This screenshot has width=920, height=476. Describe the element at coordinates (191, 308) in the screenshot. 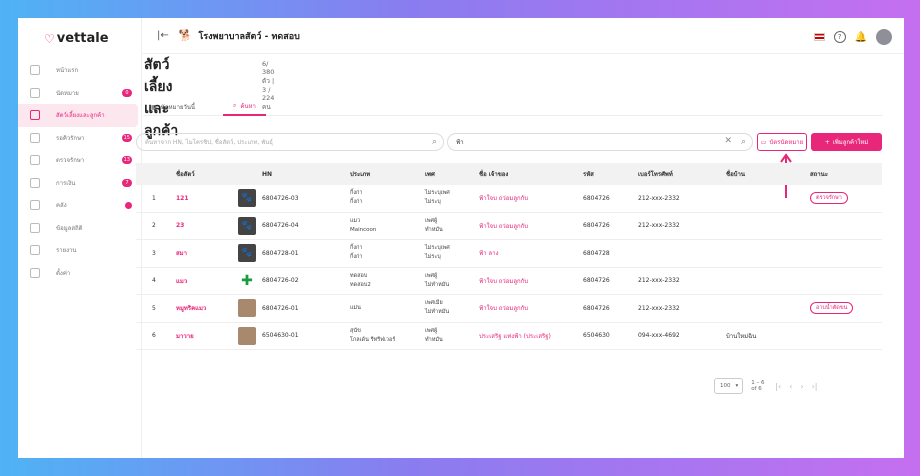

I see `pet-name: หมูทริคแมว` at that location.